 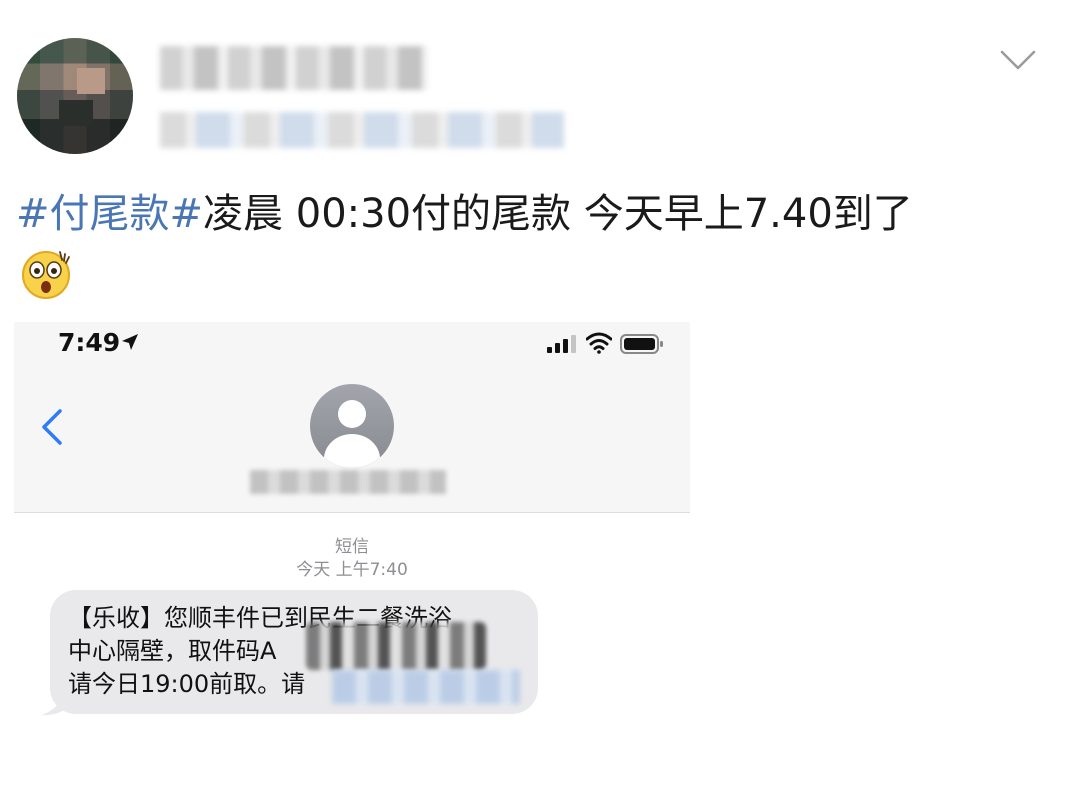 What do you see at coordinates (599, 343) in the screenshot?
I see `wifi-icon` at bounding box center [599, 343].